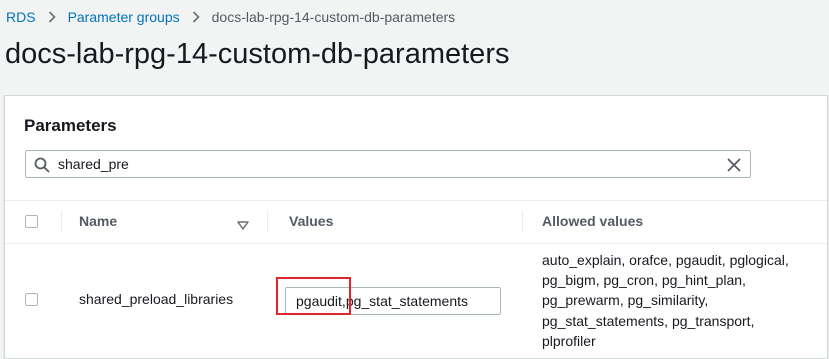 The image size is (829, 359). Describe the element at coordinates (42, 165) in the screenshot. I see `search-icon` at that location.